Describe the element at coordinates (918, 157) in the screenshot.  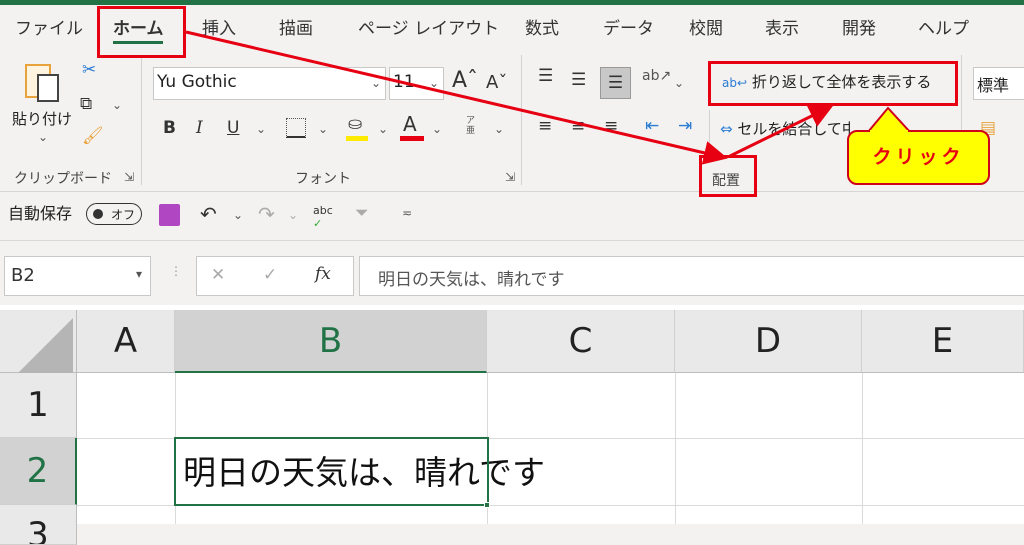
I see `click-callout: クリック` at that location.